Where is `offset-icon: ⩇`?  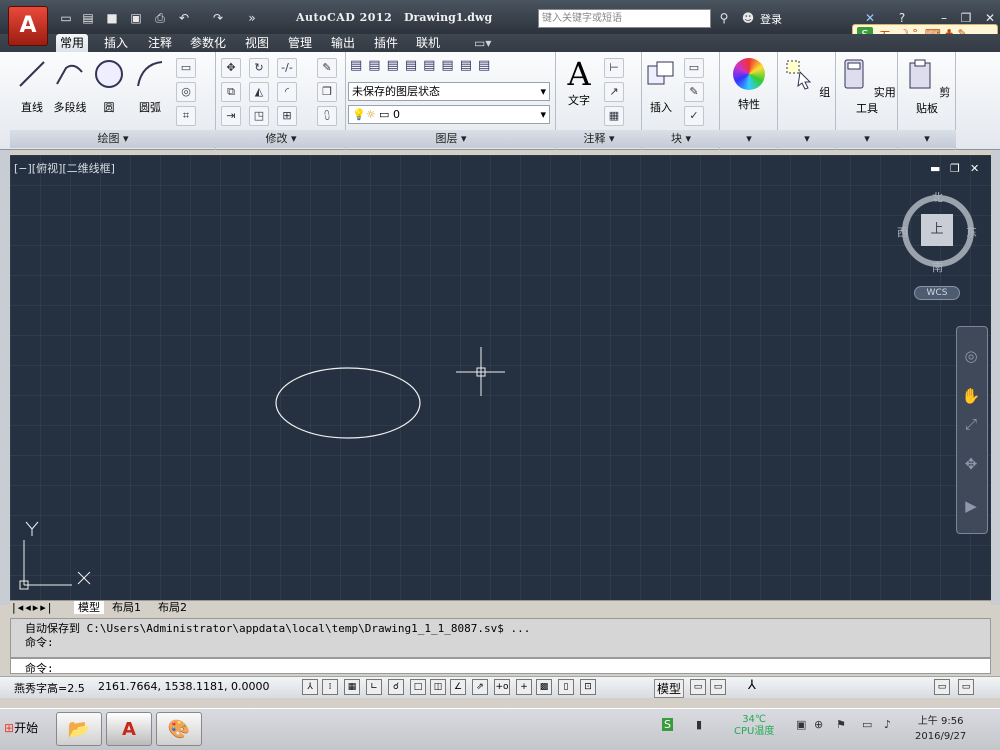
offset-icon: ⩇ is located at coordinates (327, 116).